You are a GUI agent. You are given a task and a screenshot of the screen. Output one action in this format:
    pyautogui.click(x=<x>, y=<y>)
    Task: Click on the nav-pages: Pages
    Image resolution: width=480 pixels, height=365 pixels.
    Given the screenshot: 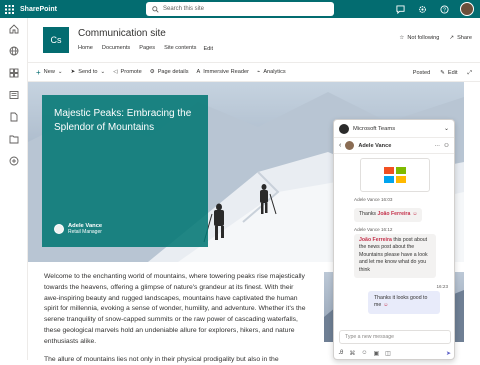 What is the action you would take?
    pyautogui.click(x=147, y=48)
    